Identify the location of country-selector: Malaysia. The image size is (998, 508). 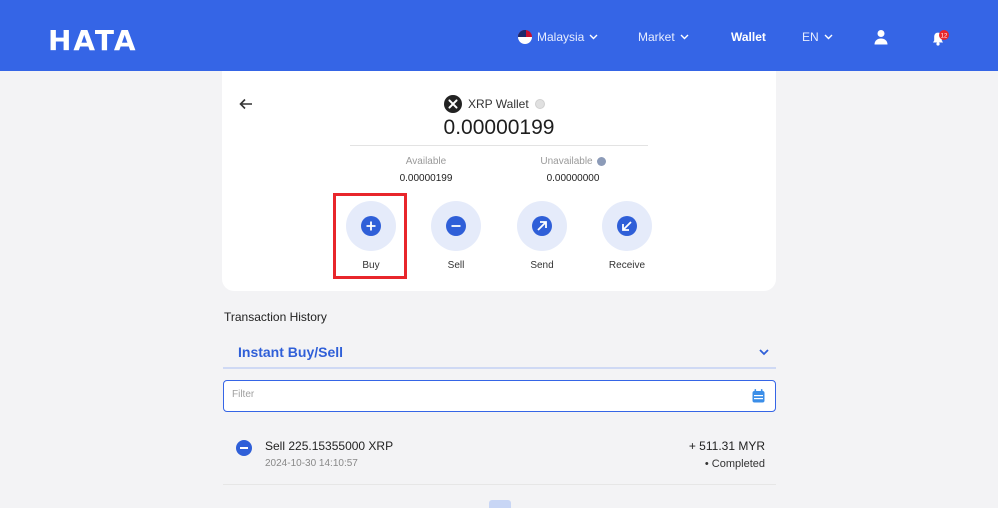
(558, 37).